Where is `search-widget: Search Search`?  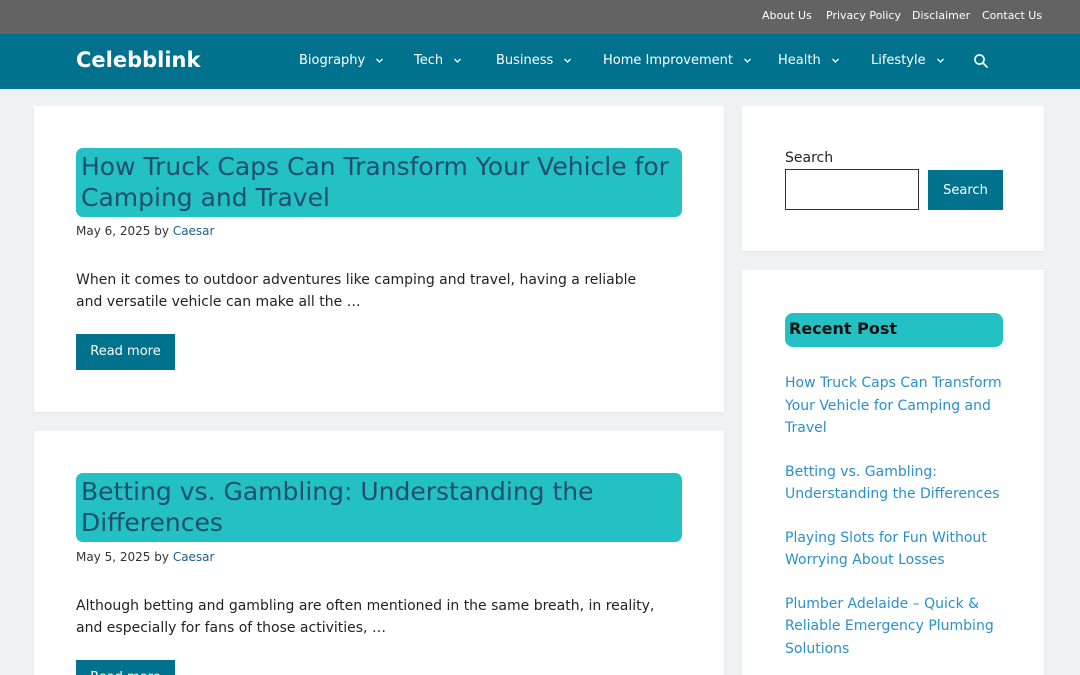
search-widget: Search Search is located at coordinates (893, 178).